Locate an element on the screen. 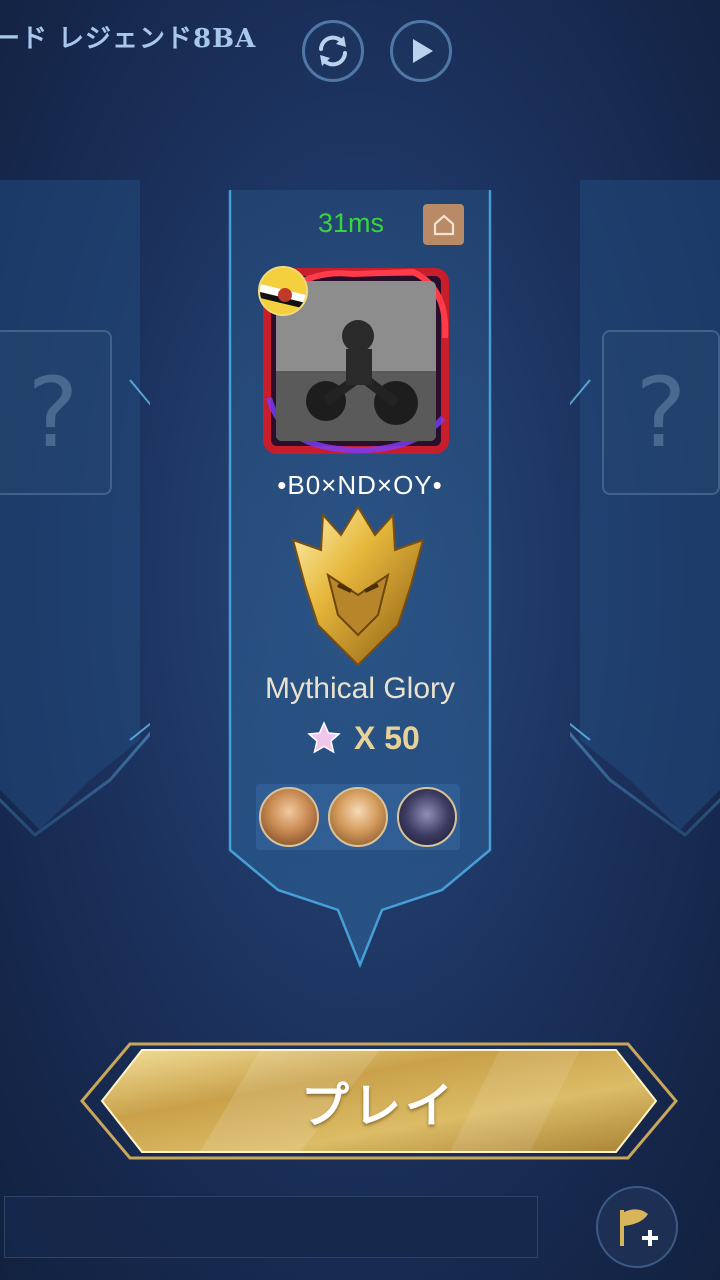 Image resolution: width=720 pixels, height=1280 pixels. play-button: プレイ is located at coordinates (379, 1101).